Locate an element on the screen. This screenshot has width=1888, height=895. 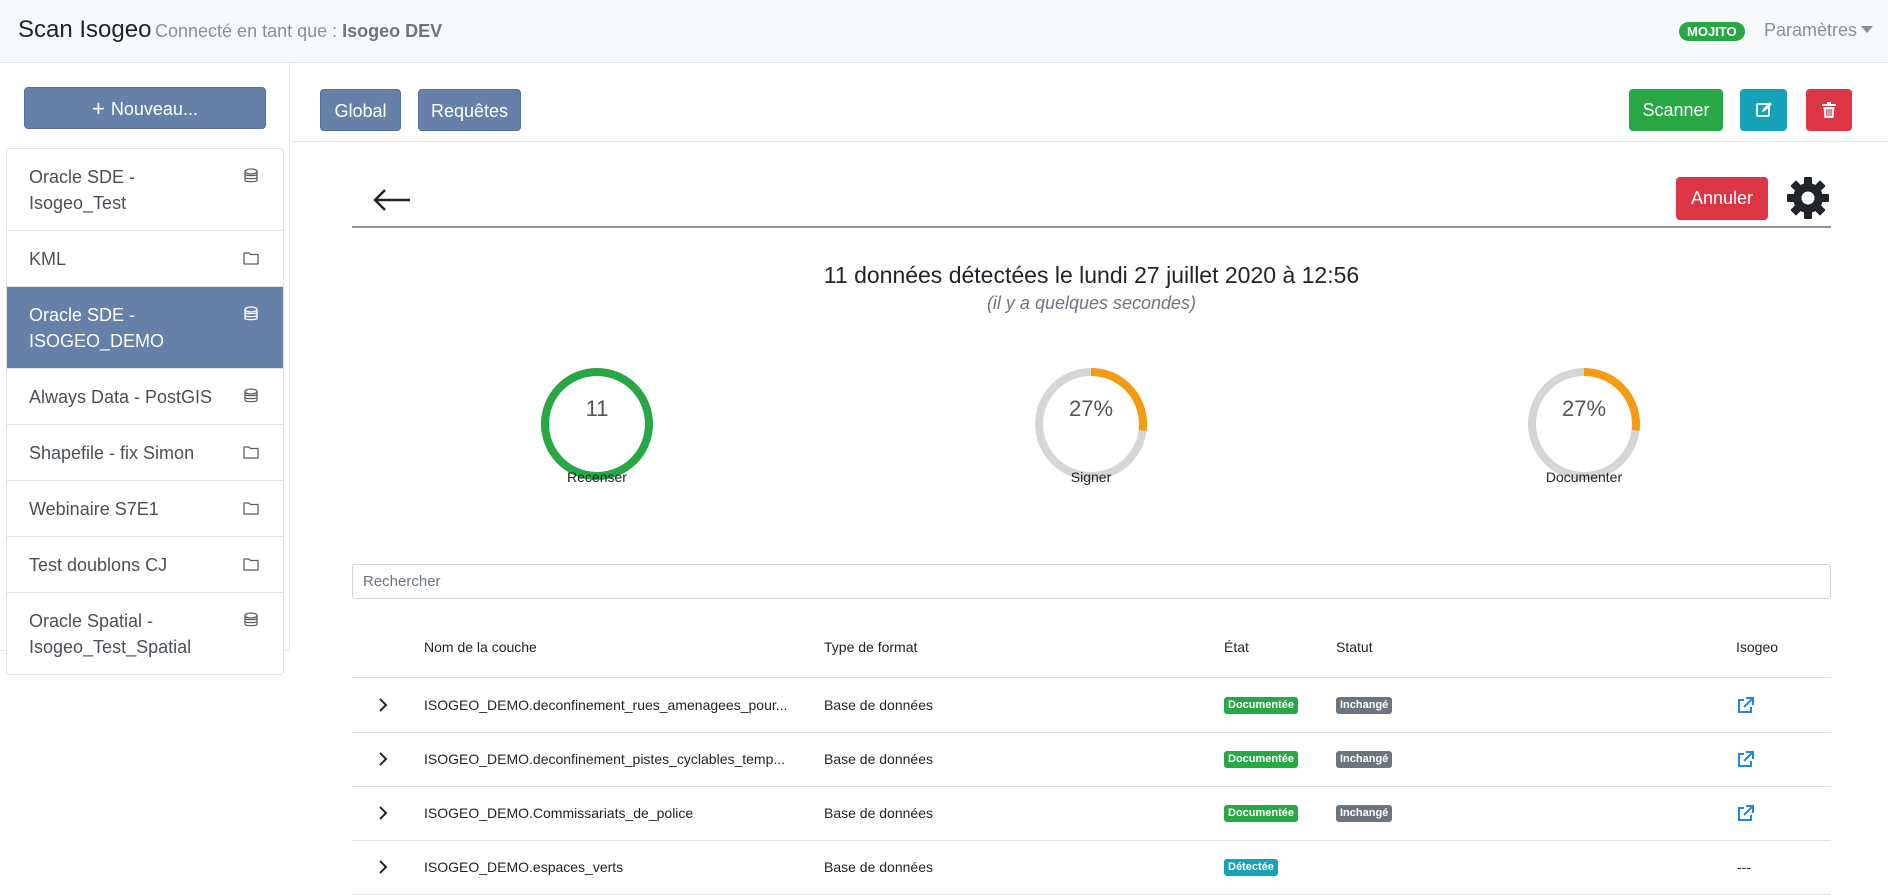
settings-dropdown: Paramètres is located at coordinates (1819, 30).